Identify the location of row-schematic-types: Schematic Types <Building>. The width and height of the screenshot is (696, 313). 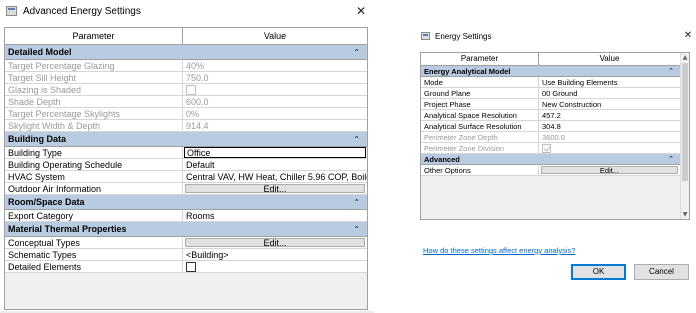
(186, 255).